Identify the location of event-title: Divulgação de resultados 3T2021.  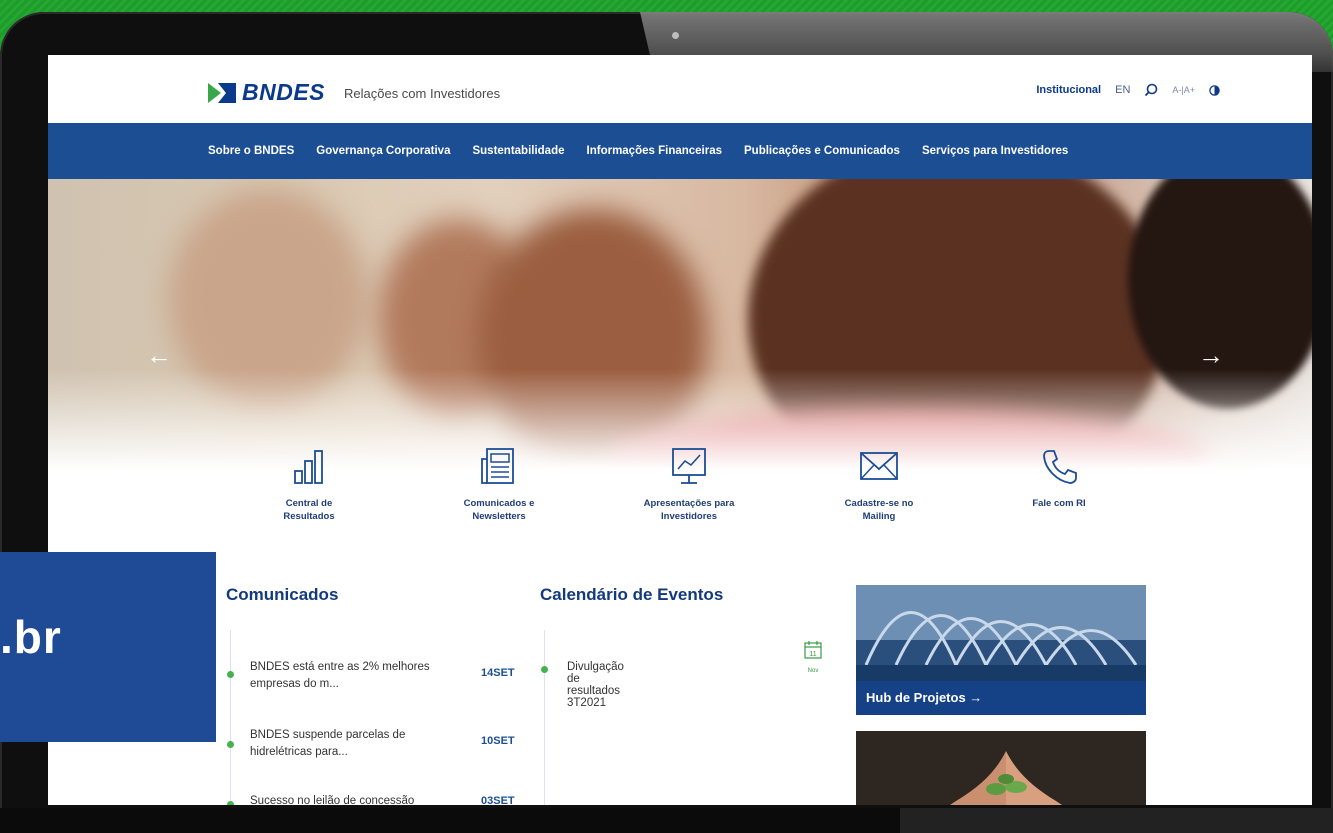
(595, 685).